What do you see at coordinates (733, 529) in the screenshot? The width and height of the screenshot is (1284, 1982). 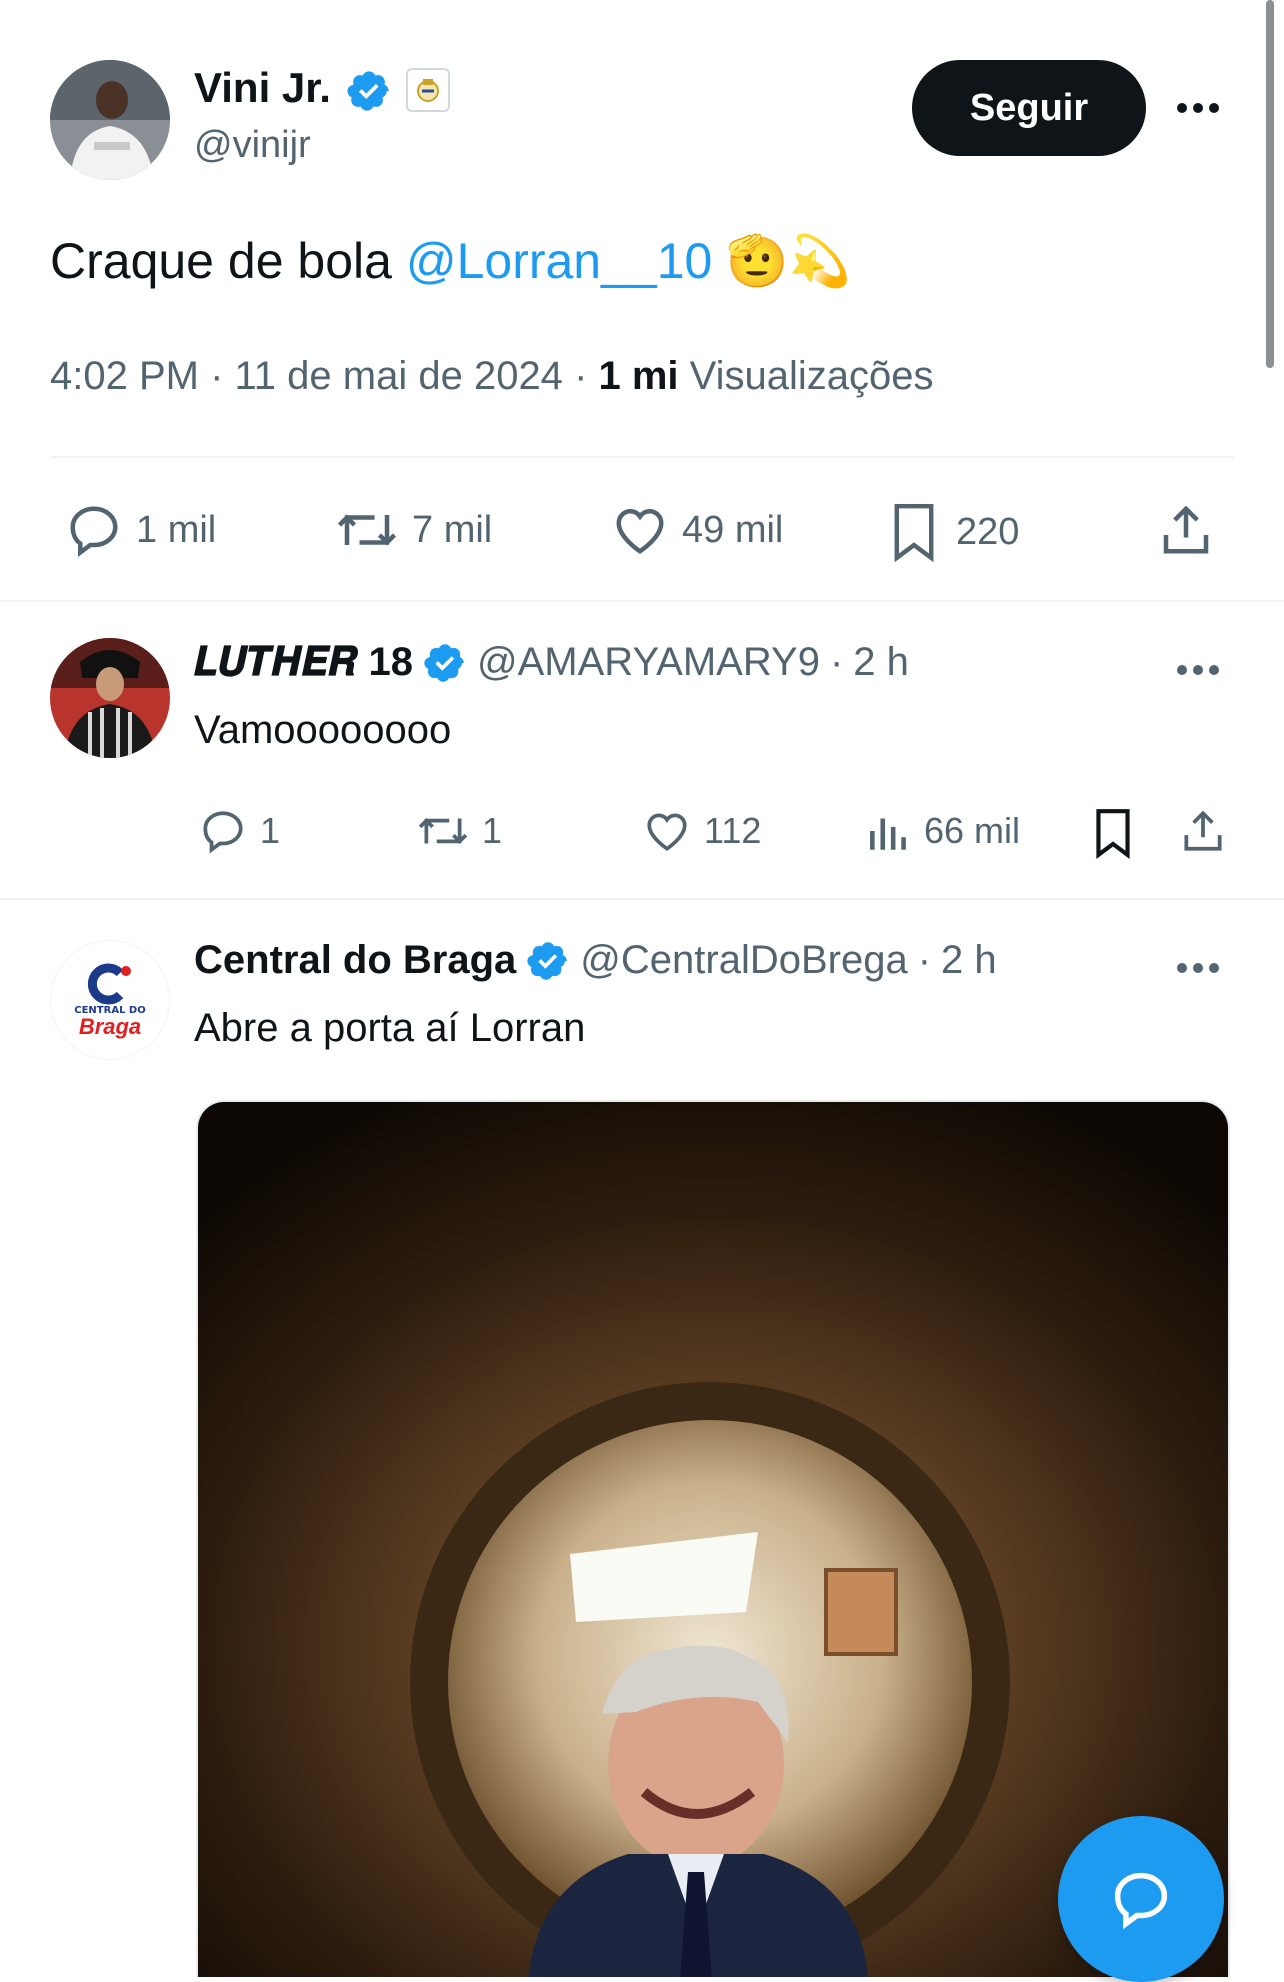 I see `like-count: 49 mil` at bounding box center [733, 529].